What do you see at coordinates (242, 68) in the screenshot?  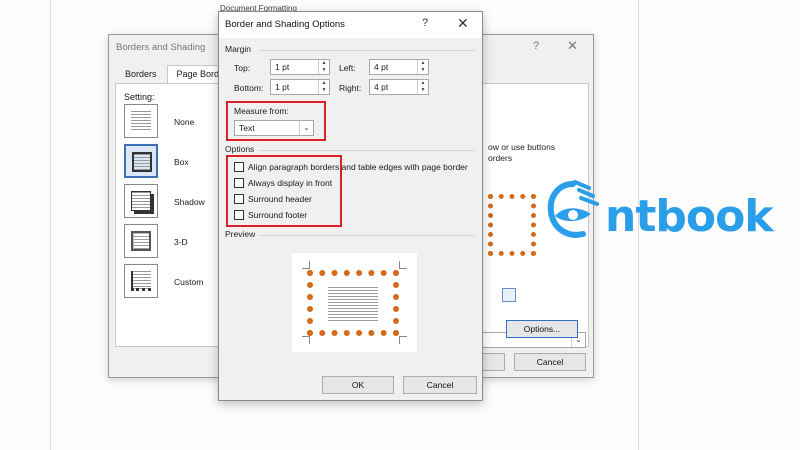 I see `top-label: Top:` at bounding box center [242, 68].